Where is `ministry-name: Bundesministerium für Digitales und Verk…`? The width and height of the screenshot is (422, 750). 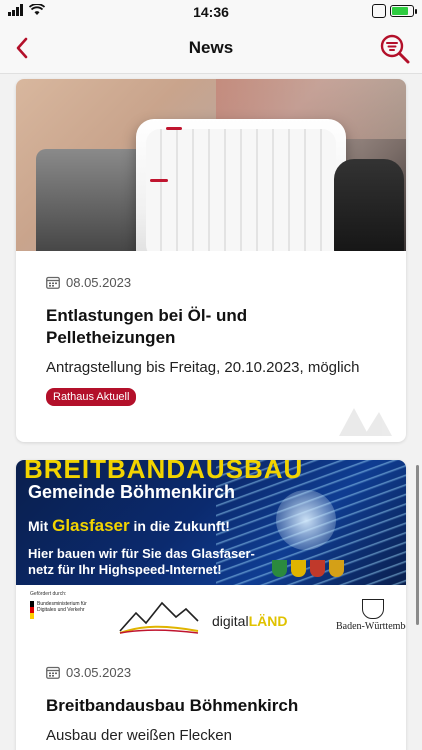 ministry-name: Bundesministerium für Digitales und Verk… is located at coordinates (62, 607).